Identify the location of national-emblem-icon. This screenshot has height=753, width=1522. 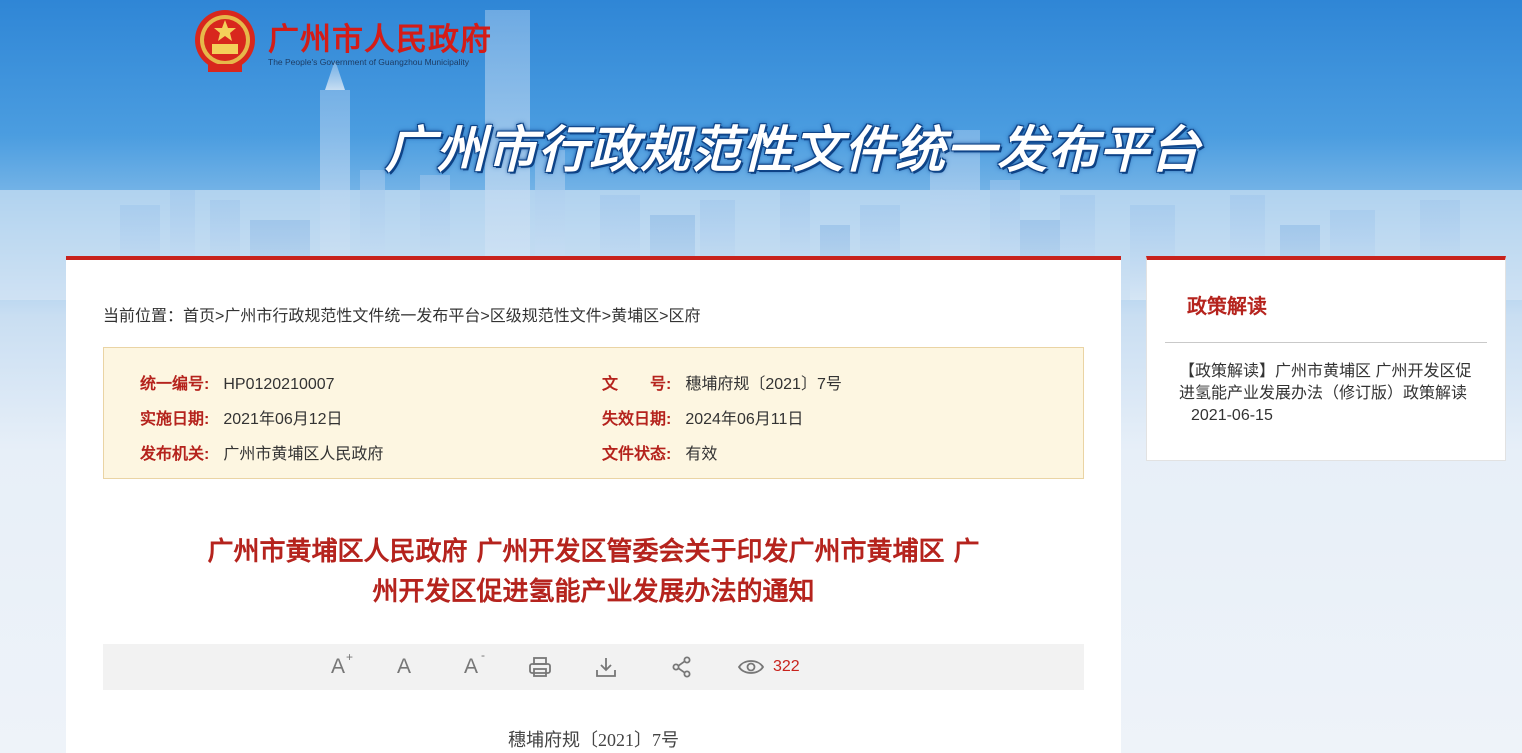
(225, 41).